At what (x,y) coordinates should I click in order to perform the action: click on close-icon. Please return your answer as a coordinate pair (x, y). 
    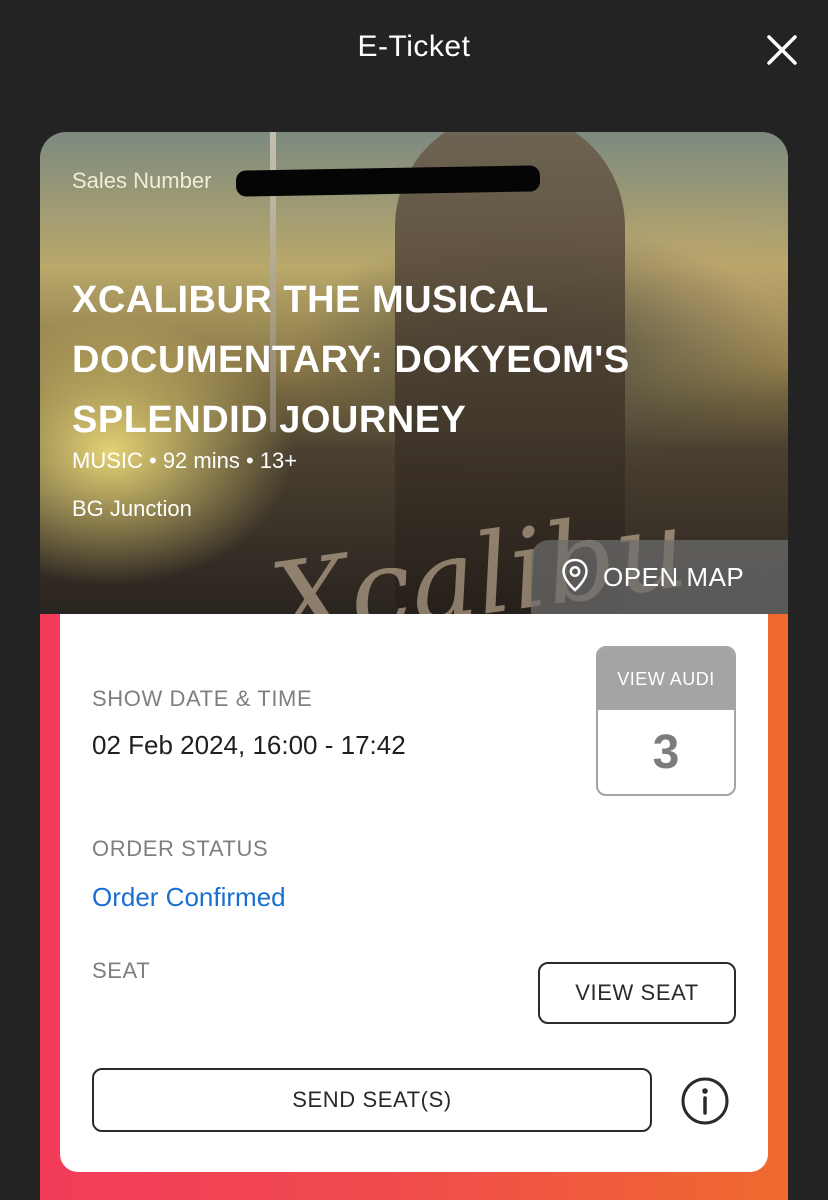
    Looking at the image, I should click on (782, 50).